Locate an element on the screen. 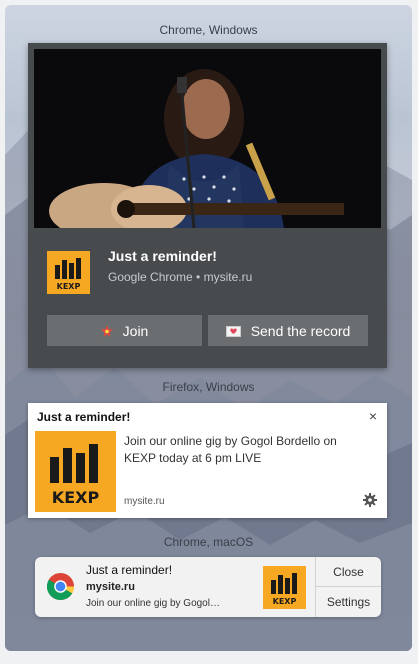 This screenshot has width=418, height=664. notification-actions: Close Settings is located at coordinates (348, 587).